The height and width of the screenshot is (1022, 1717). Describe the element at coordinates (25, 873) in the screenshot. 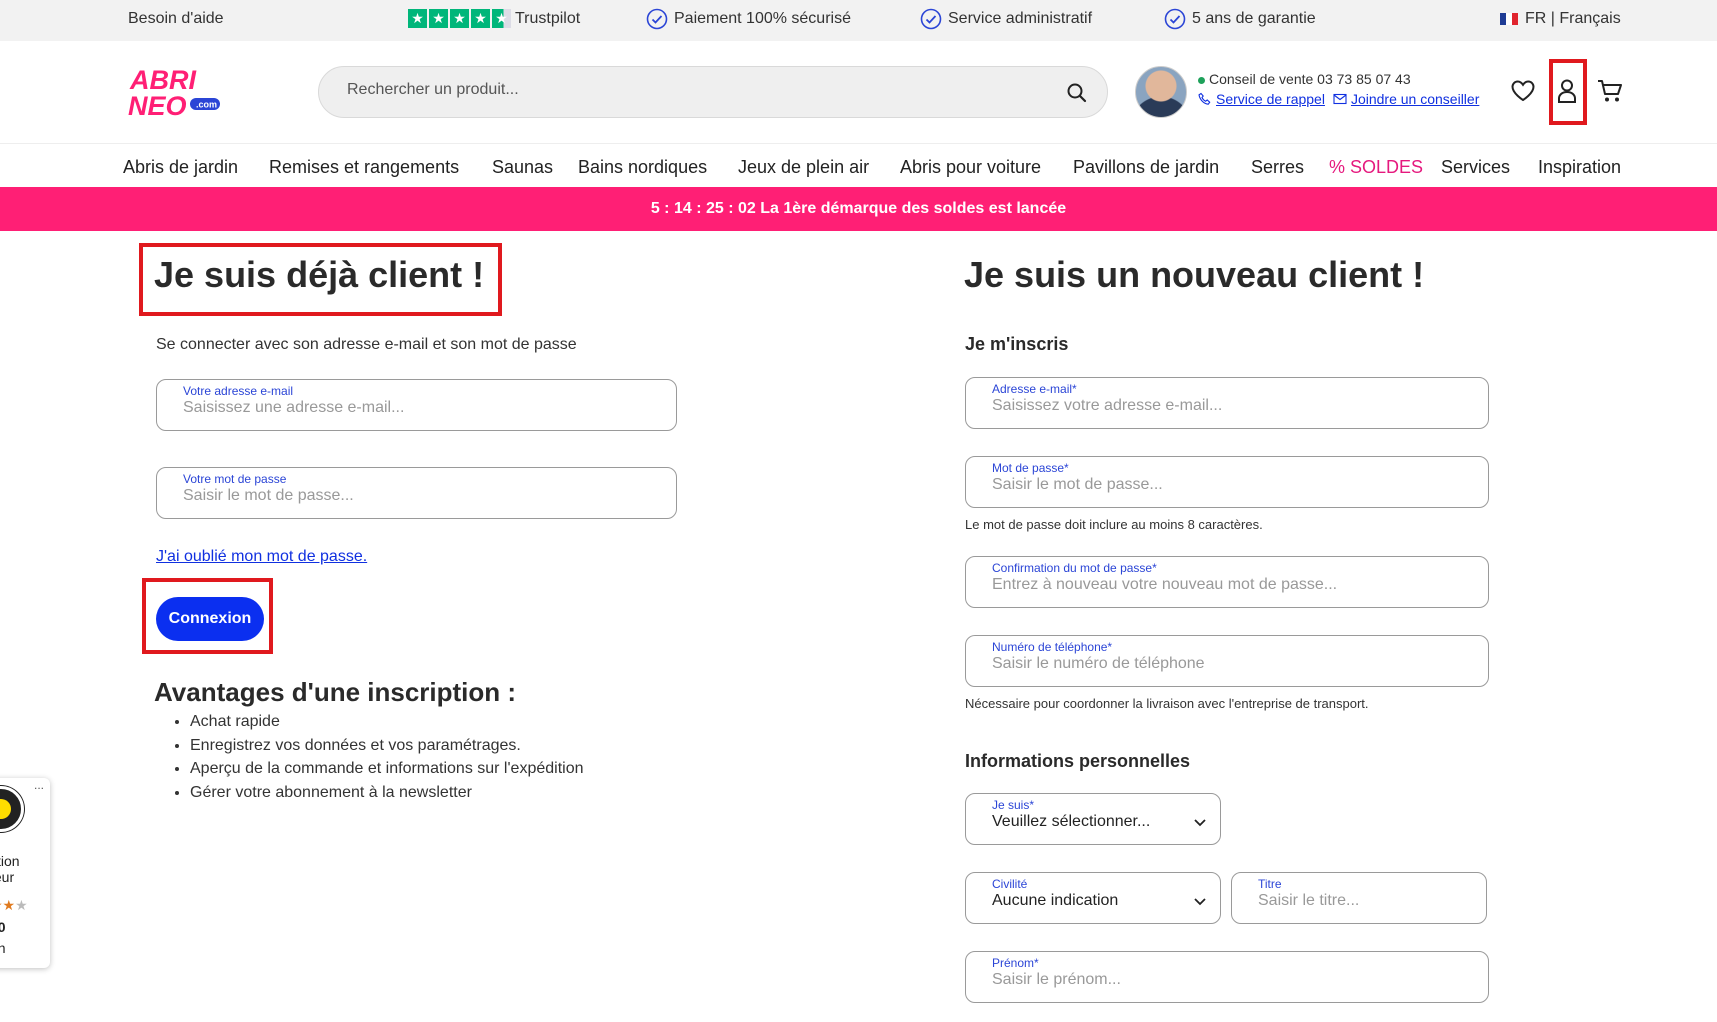

I see `trusted-shops-badge: ... ction teur ★★★ 00 en` at that location.